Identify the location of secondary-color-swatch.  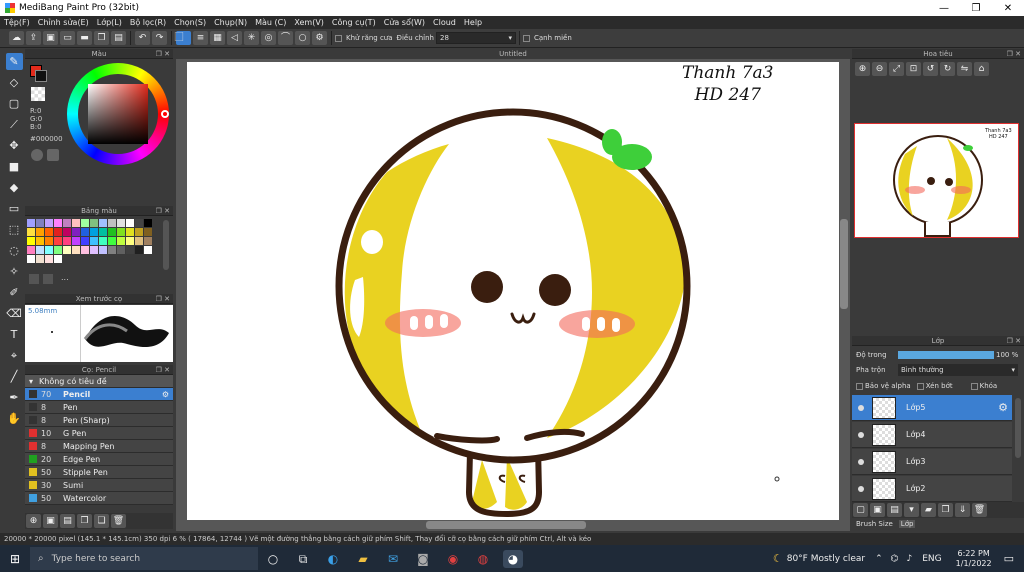
(41, 76).